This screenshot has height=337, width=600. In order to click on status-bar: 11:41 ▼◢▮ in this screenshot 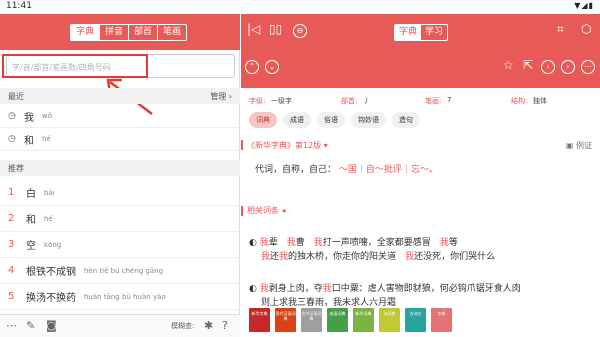, I will do `click(300, 7)`.